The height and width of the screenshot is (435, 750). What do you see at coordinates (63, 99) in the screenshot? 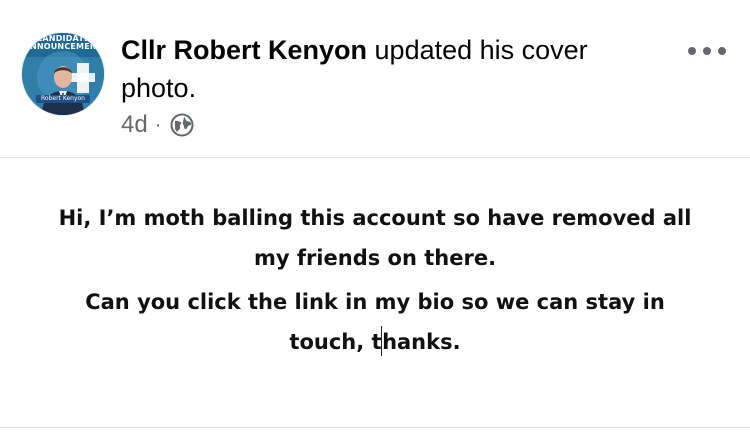
I see `avatar-name-tag: Robert Kenyon` at bounding box center [63, 99].